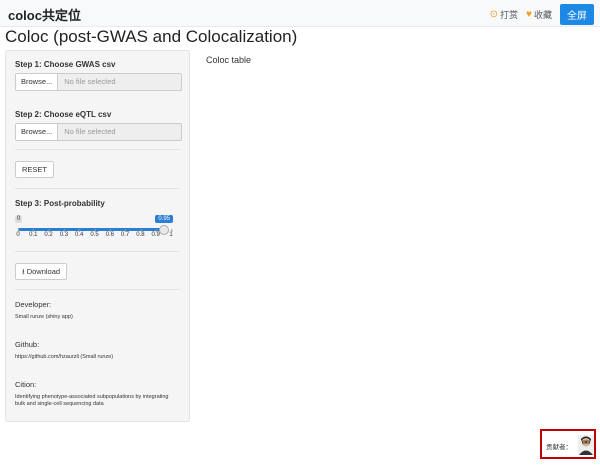 This screenshot has height=467, width=600. I want to click on slider-ticks: 0 0.1 0.2 0.3 0.4 0.5 0.6 0.7 0.8 0.9 1, so click(96, 235).